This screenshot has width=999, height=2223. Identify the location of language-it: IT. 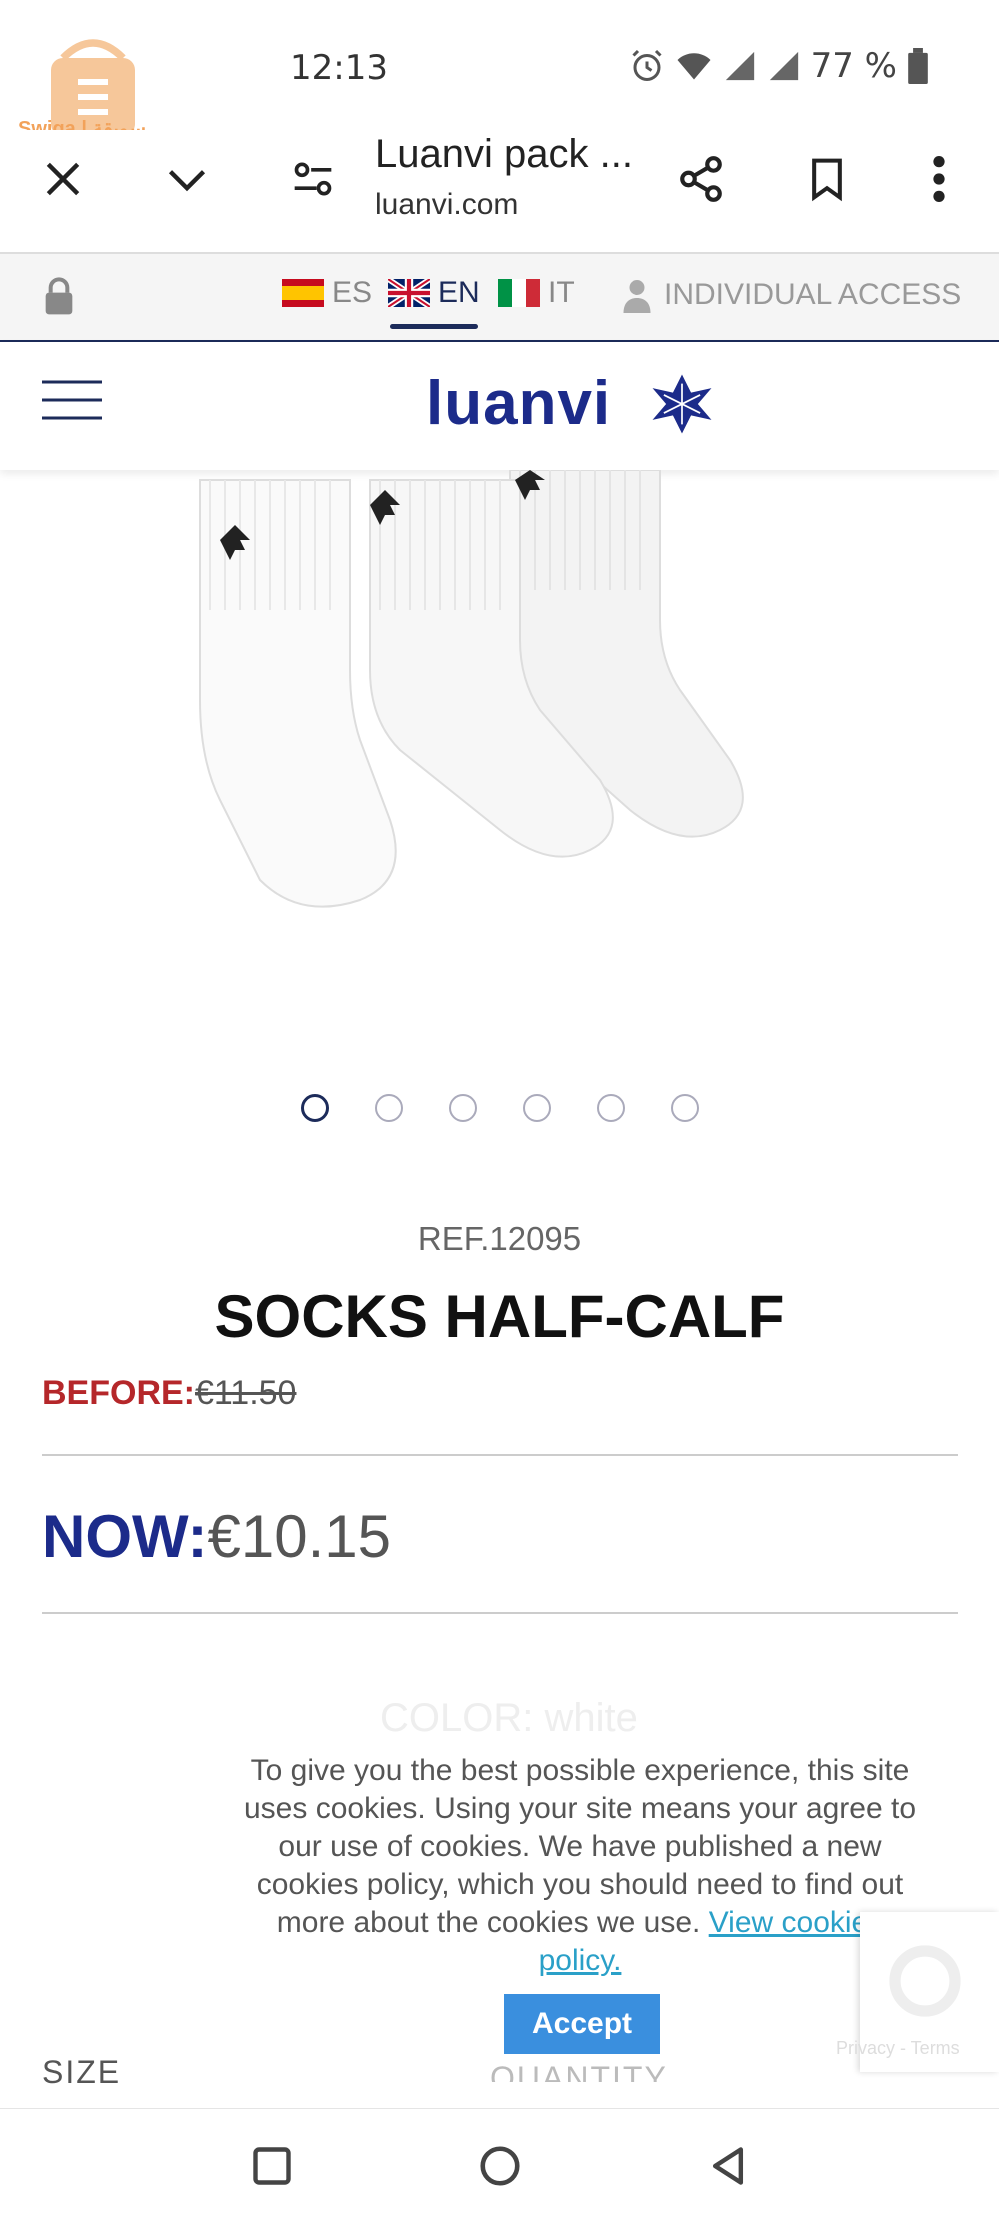
(536, 293).